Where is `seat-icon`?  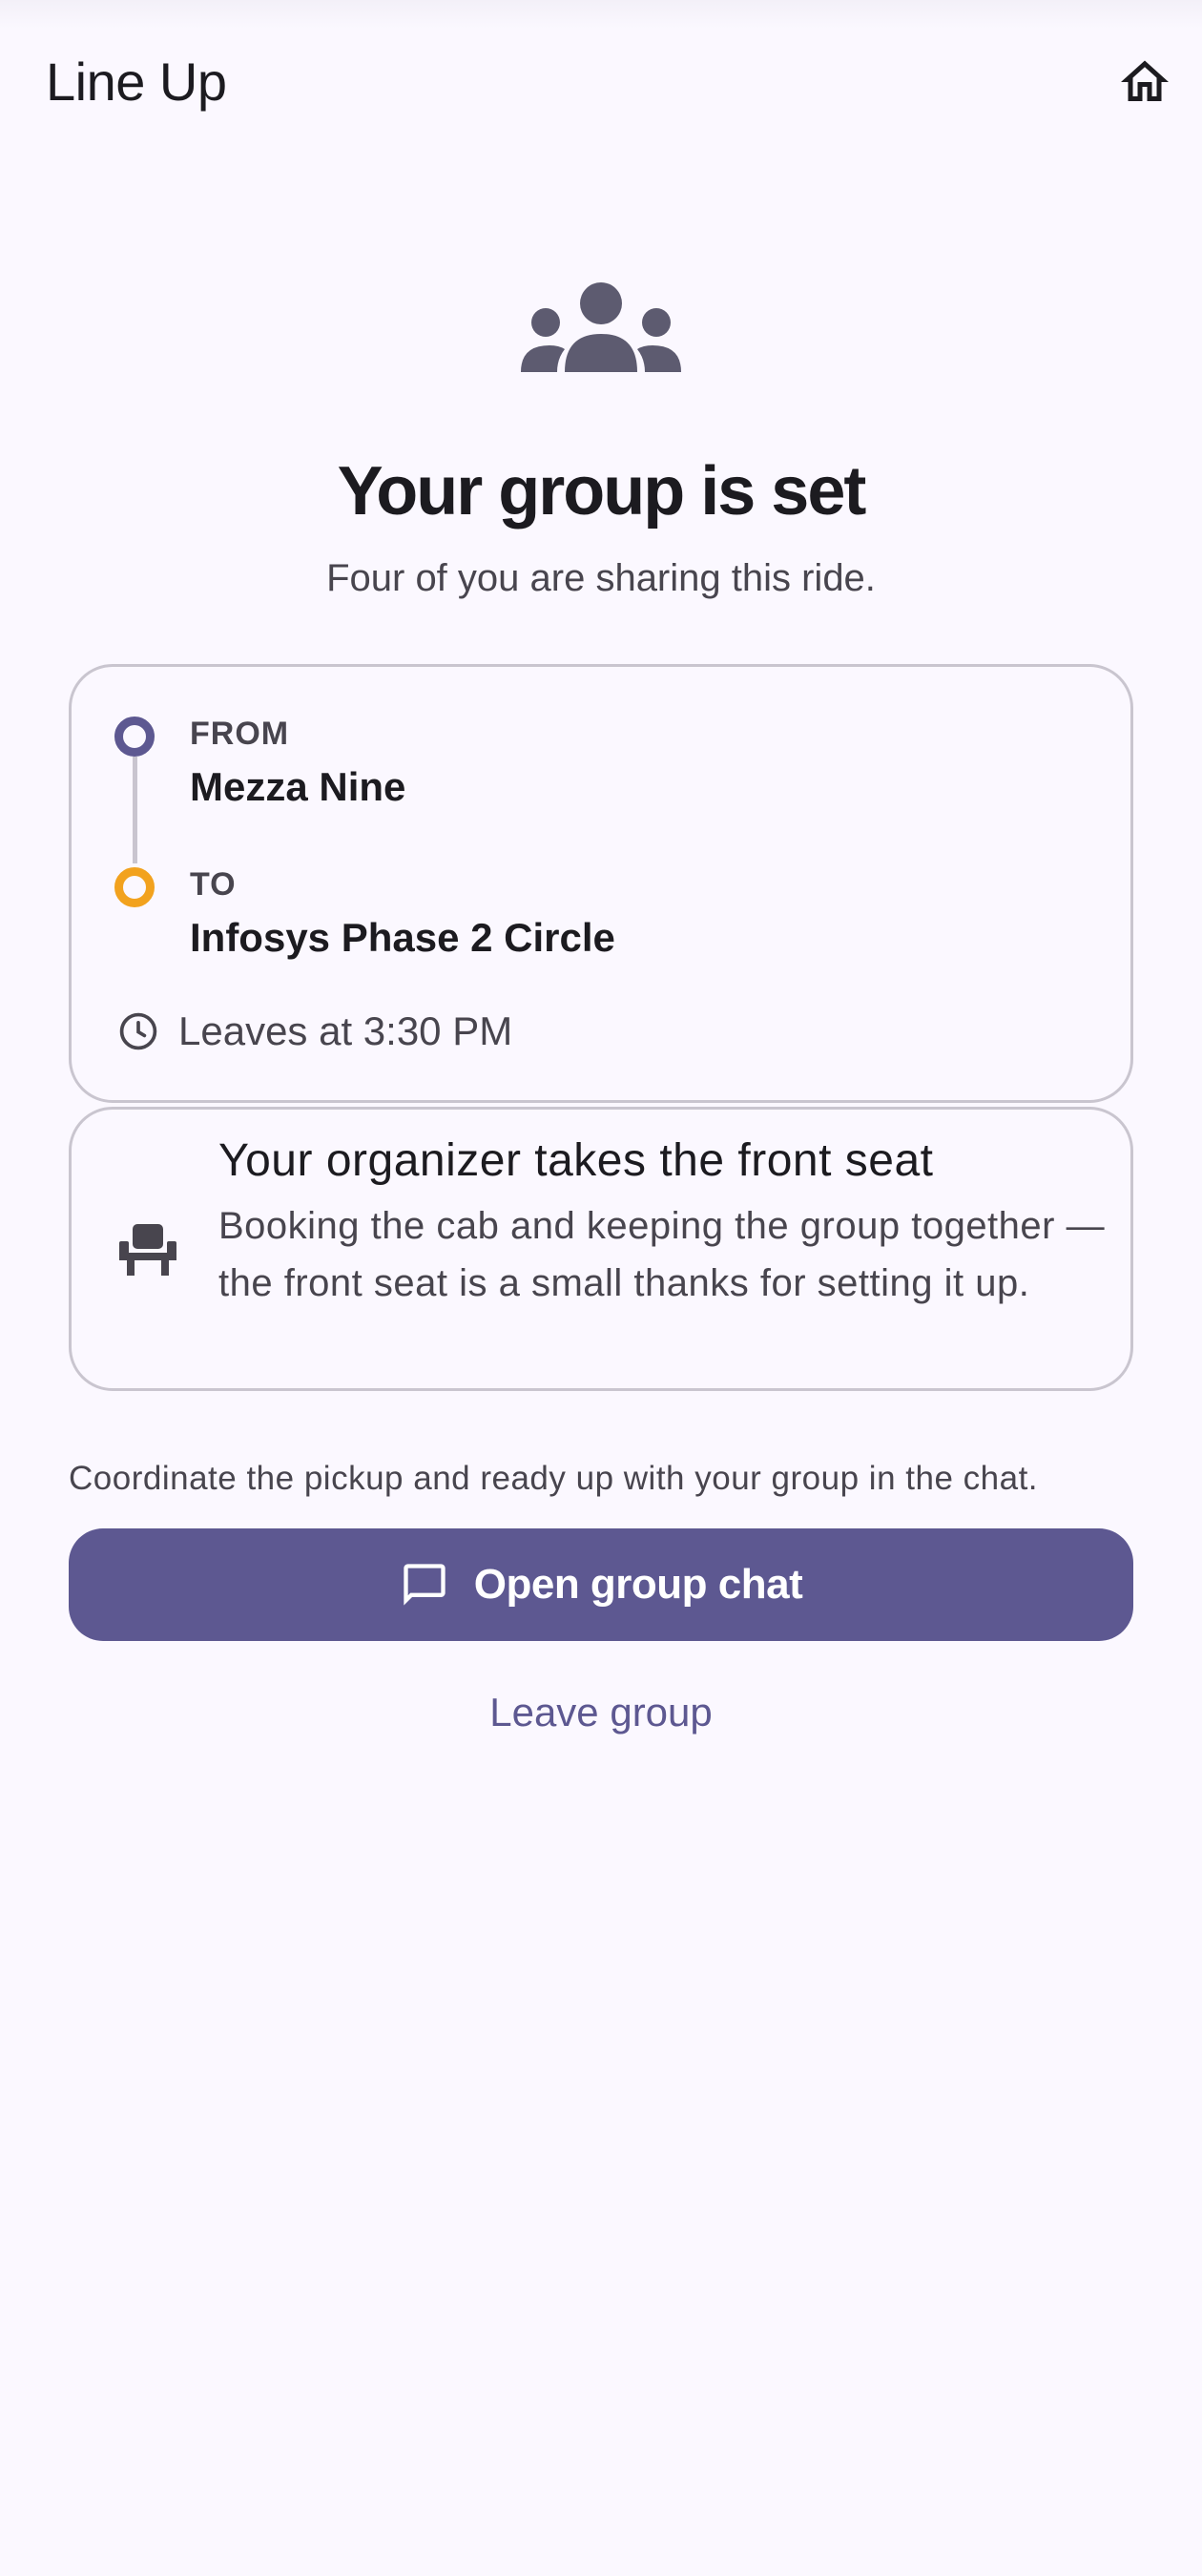 seat-icon is located at coordinates (147, 1250).